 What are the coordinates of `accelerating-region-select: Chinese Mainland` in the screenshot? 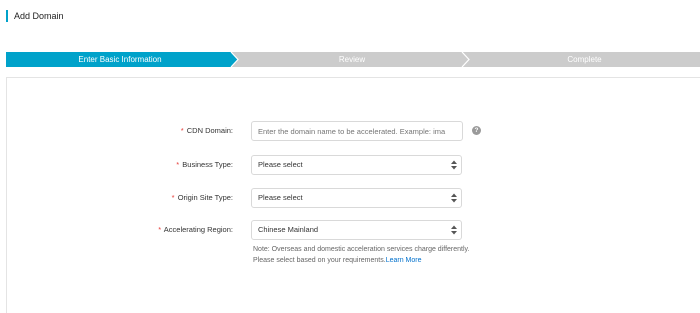 It's located at (356, 230).